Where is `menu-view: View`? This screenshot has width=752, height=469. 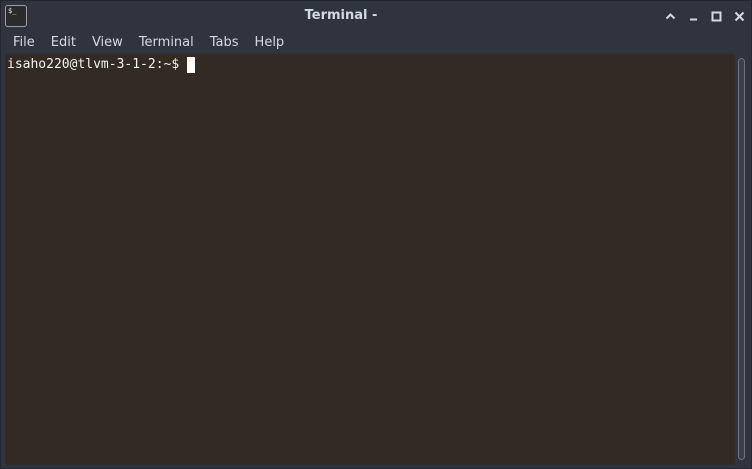
menu-view: View is located at coordinates (107, 42).